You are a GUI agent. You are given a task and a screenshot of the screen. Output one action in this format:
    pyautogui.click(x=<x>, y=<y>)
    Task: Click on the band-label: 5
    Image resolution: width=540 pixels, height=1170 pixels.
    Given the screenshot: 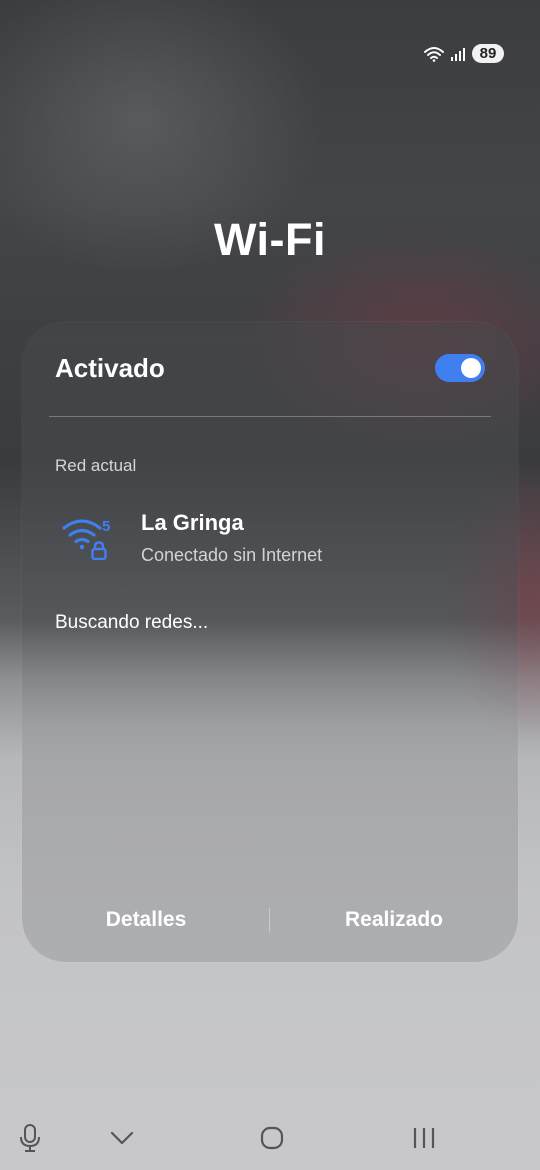 What is the action you would take?
    pyautogui.click(x=106, y=526)
    